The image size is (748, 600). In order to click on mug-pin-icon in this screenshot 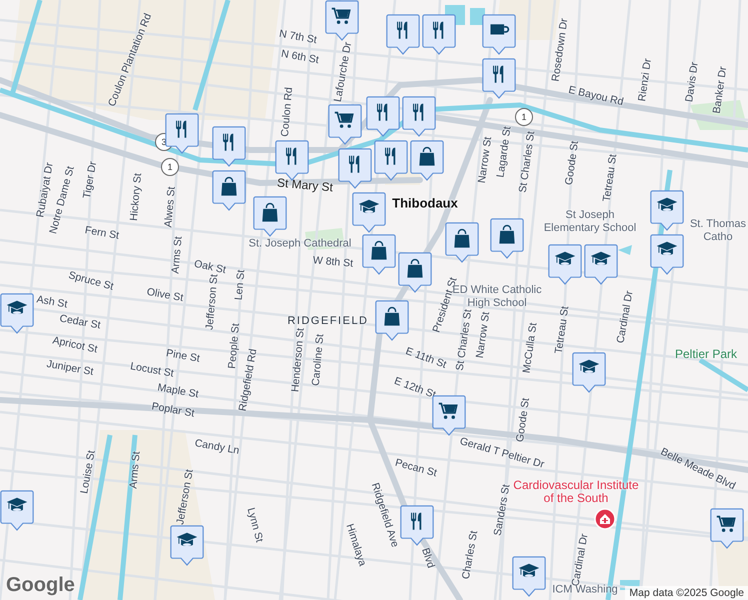, I will do `click(499, 34)`.